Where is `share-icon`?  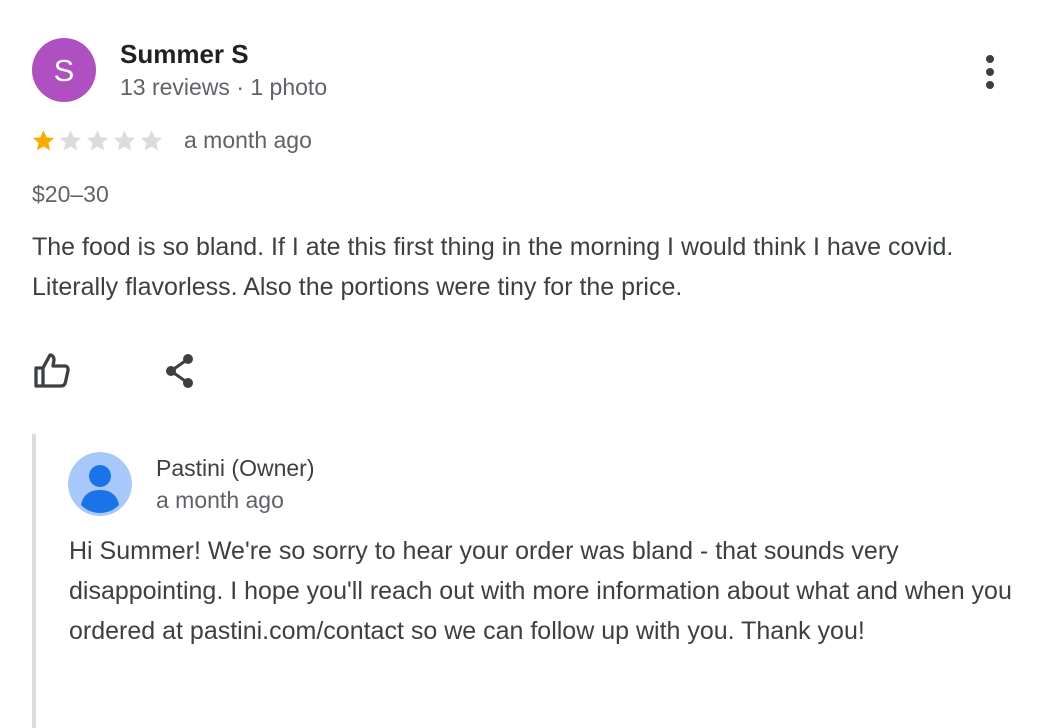
share-icon is located at coordinates (179, 371).